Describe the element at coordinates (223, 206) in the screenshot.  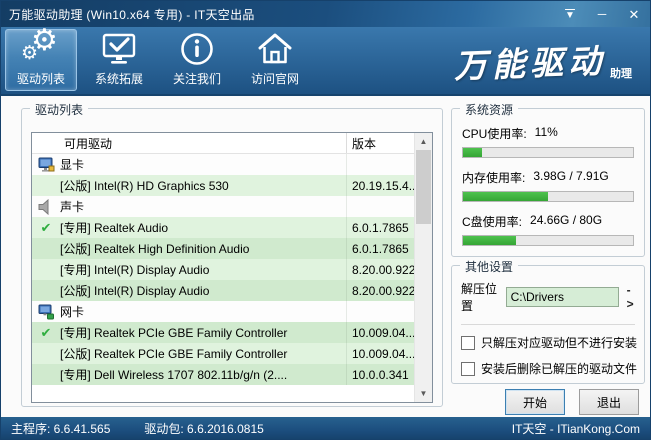
I see `category-row: 声卡` at that location.